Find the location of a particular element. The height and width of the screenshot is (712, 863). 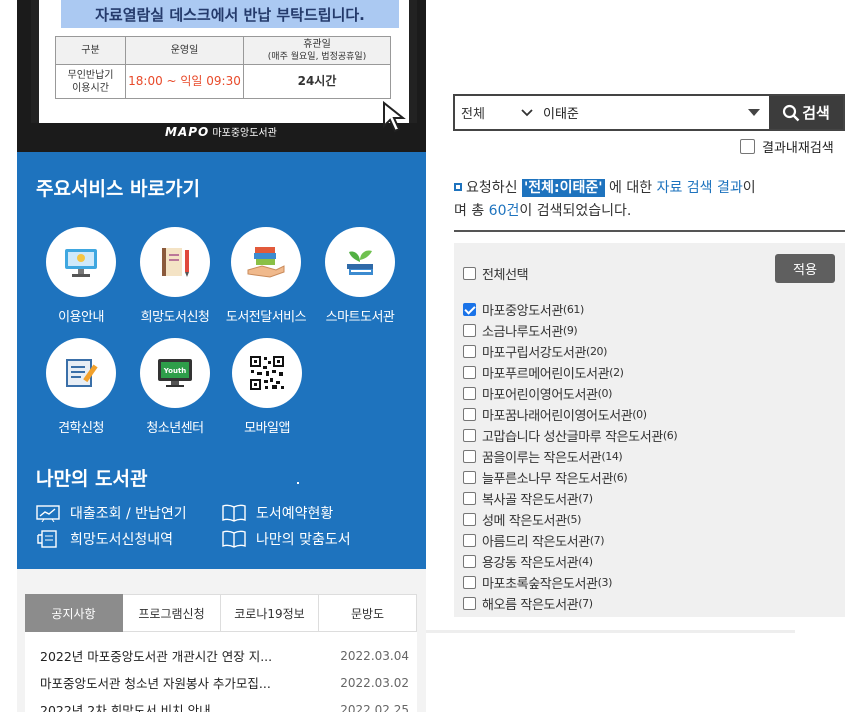

library-filter-item: 마포푸르메어린이도서관 (2) is located at coordinates (543, 372).